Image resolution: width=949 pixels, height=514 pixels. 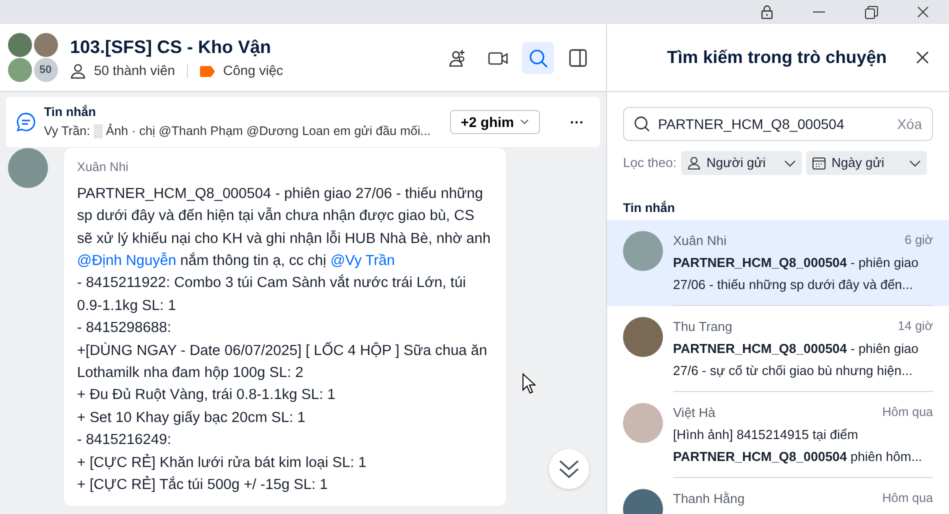 I want to click on timestamp: 14 giờ, so click(x=915, y=326).